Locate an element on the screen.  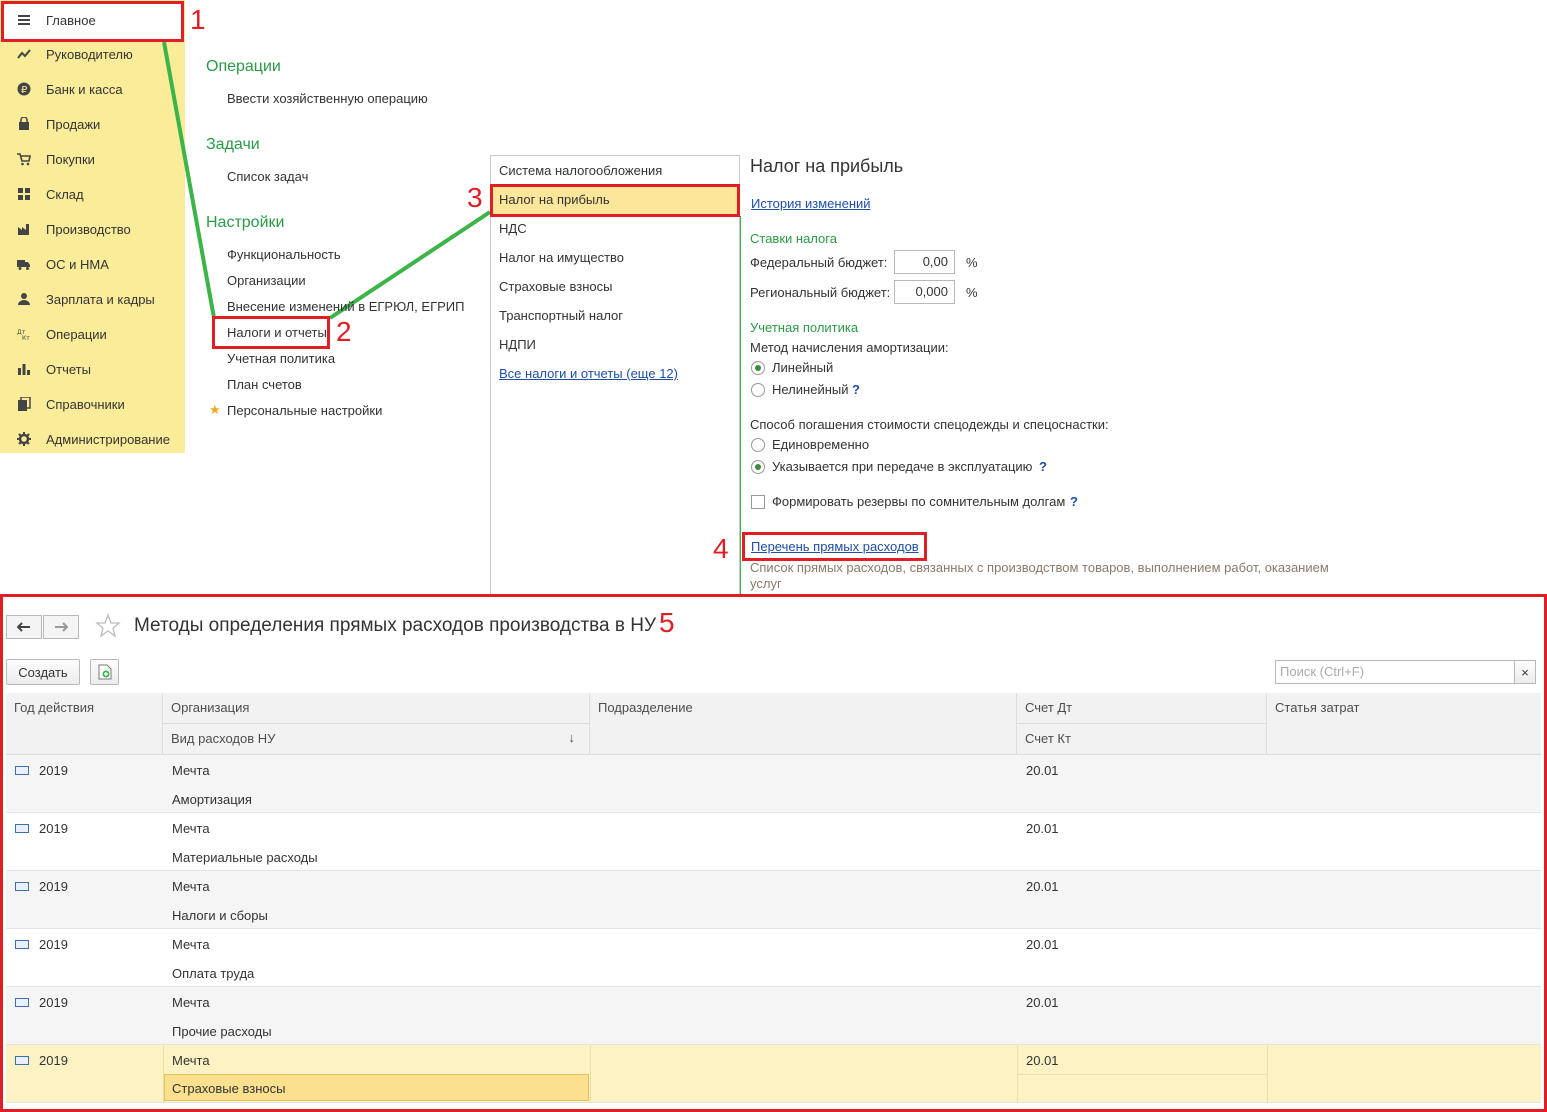
table-row: 2019 Мечта Оплата труда 20.01 is located at coordinates (773, 958).